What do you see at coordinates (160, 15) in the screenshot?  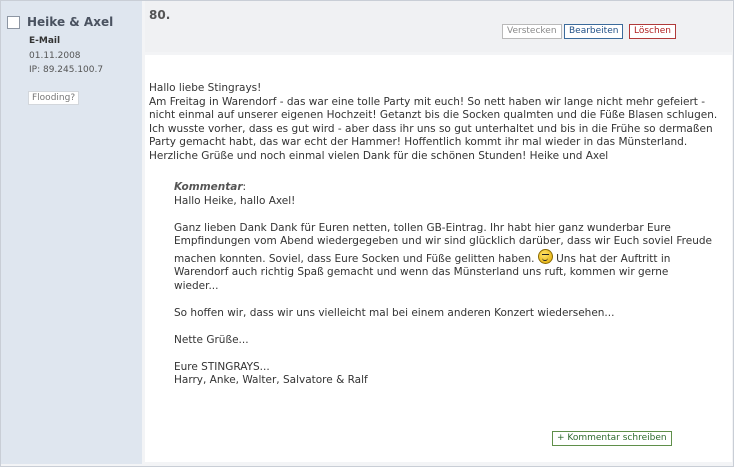 I see `entry-number: 80.` at bounding box center [160, 15].